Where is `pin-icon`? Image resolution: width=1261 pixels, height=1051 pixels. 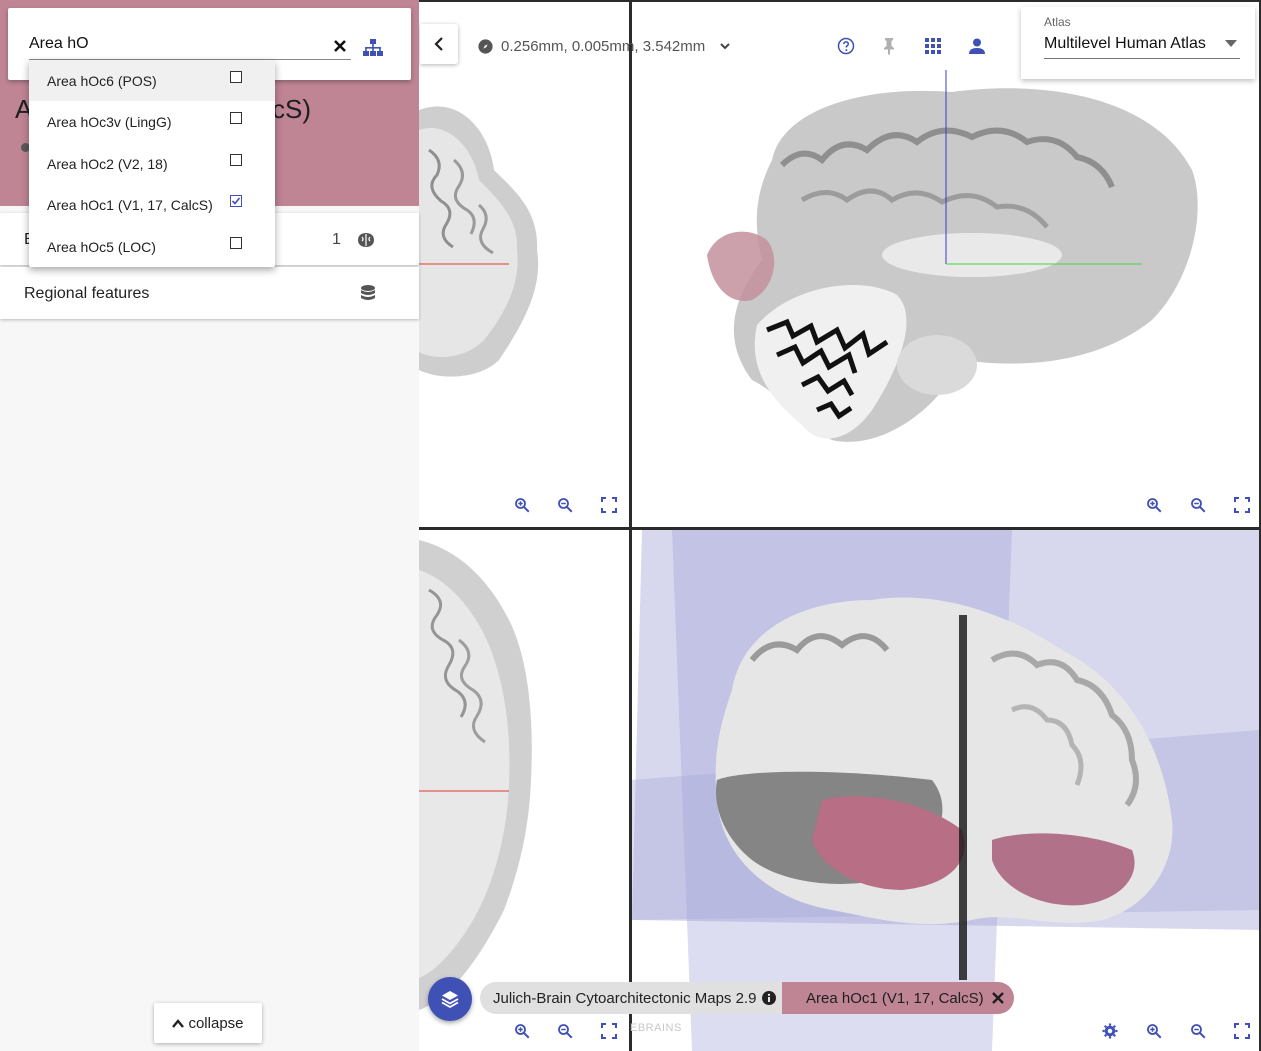 pin-icon is located at coordinates (889, 46).